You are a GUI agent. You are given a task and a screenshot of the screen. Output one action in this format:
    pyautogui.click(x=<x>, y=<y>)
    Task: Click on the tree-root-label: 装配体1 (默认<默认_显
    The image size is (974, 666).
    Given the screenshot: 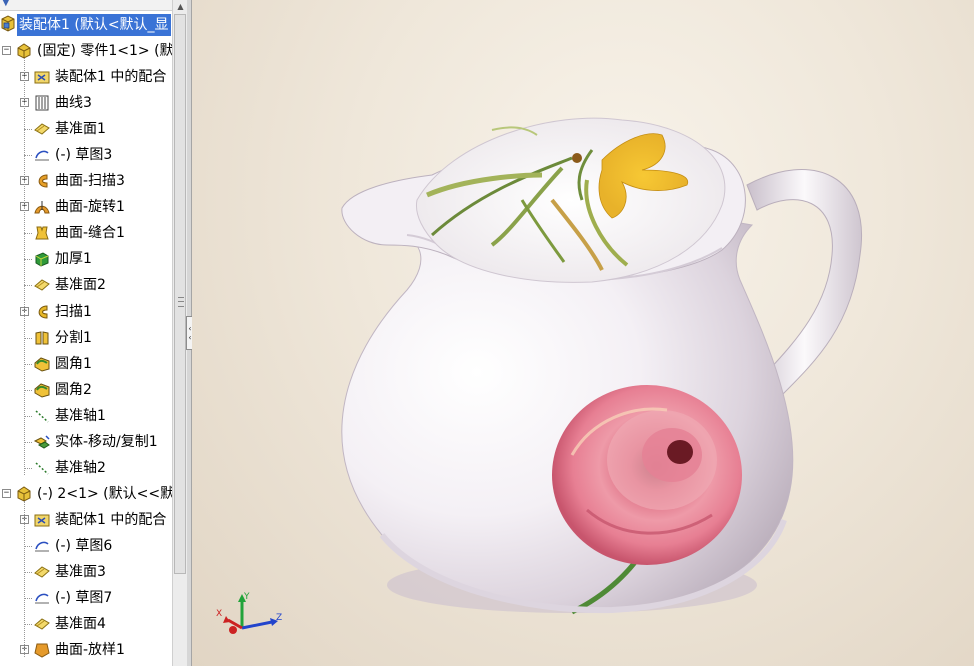 What is the action you would take?
    pyautogui.click(x=94, y=25)
    